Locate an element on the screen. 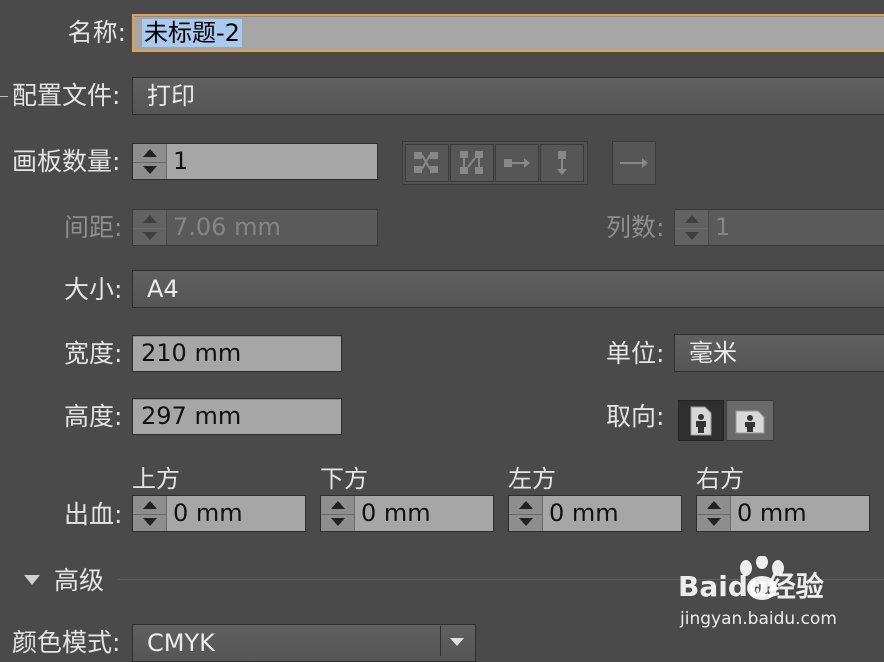  arrange-by-column-icon is located at coordinates (562, 163).